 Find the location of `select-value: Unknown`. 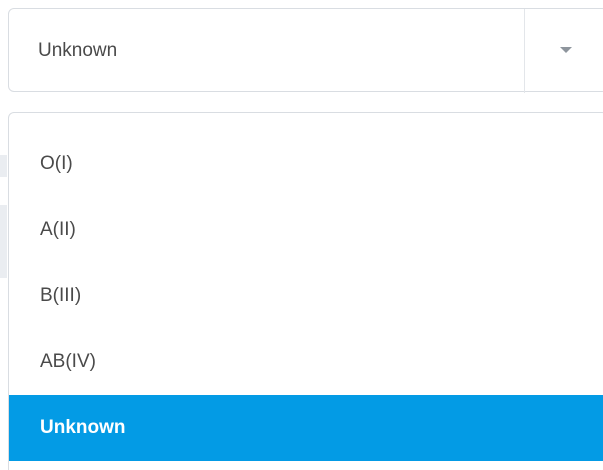

select-value: Unknown is located at coordinates (78, 50).